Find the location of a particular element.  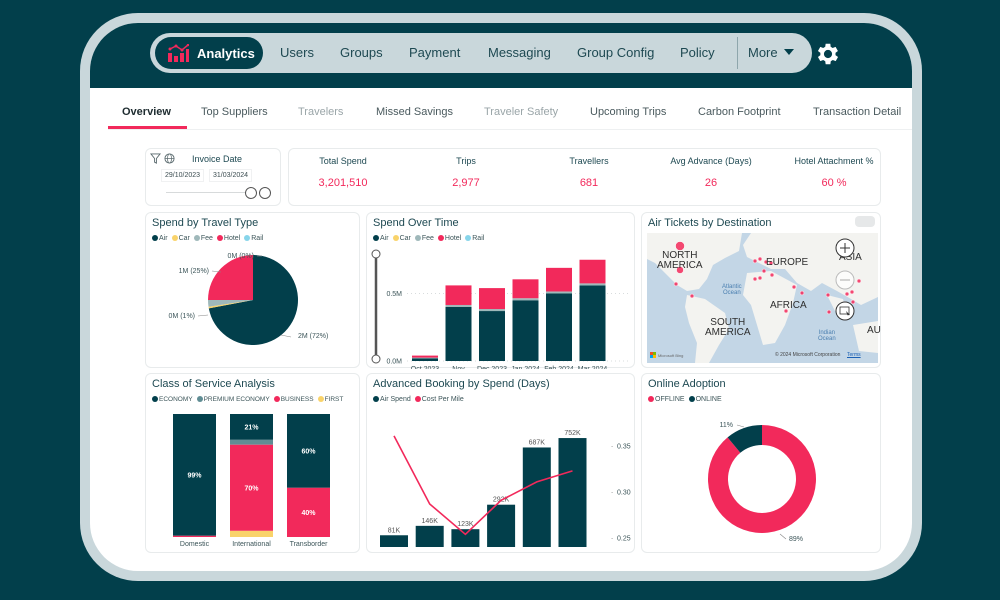

select-area-icon is located at coordinates (845, 311).